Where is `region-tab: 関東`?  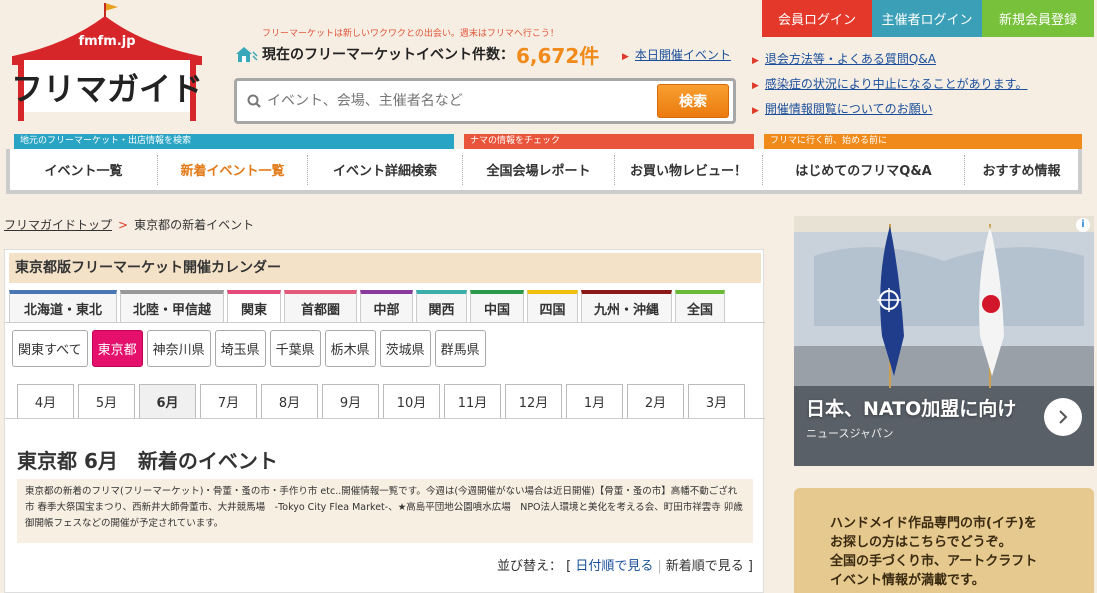 region-tab: 関東 is located at coordinates (254, 306).